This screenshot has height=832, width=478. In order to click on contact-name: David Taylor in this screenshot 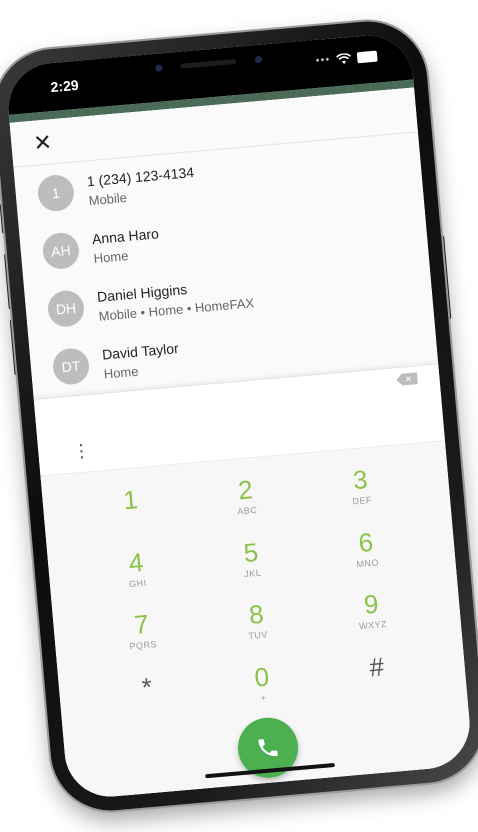, I will do `click(140, 351)`.